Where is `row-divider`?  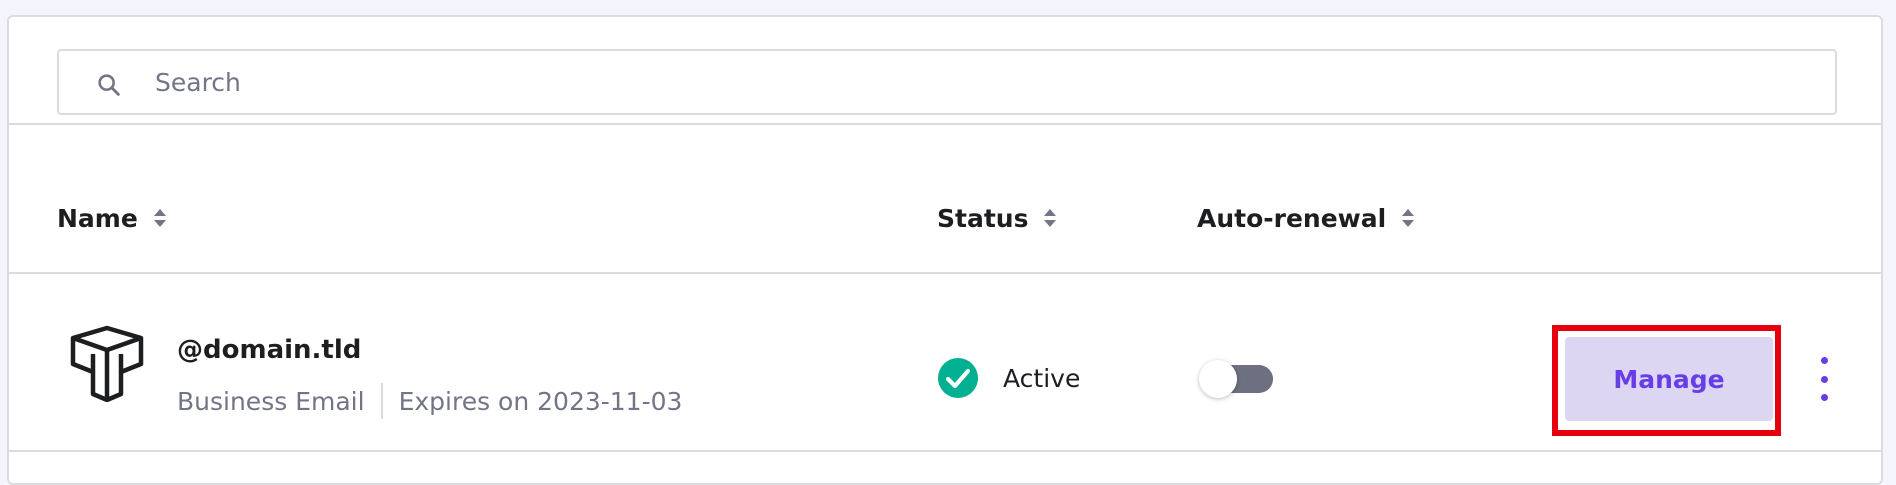
row-divider is located at coordinates (945, 451).